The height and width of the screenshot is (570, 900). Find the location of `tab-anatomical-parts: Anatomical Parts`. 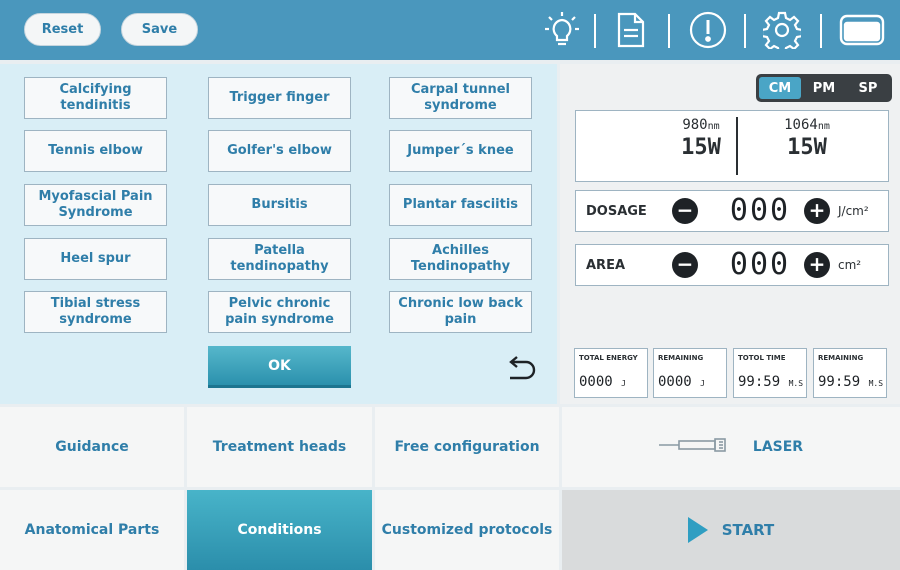

tab-anatomical-parts: Anatomical Parts is located at coordinates (92, 530).